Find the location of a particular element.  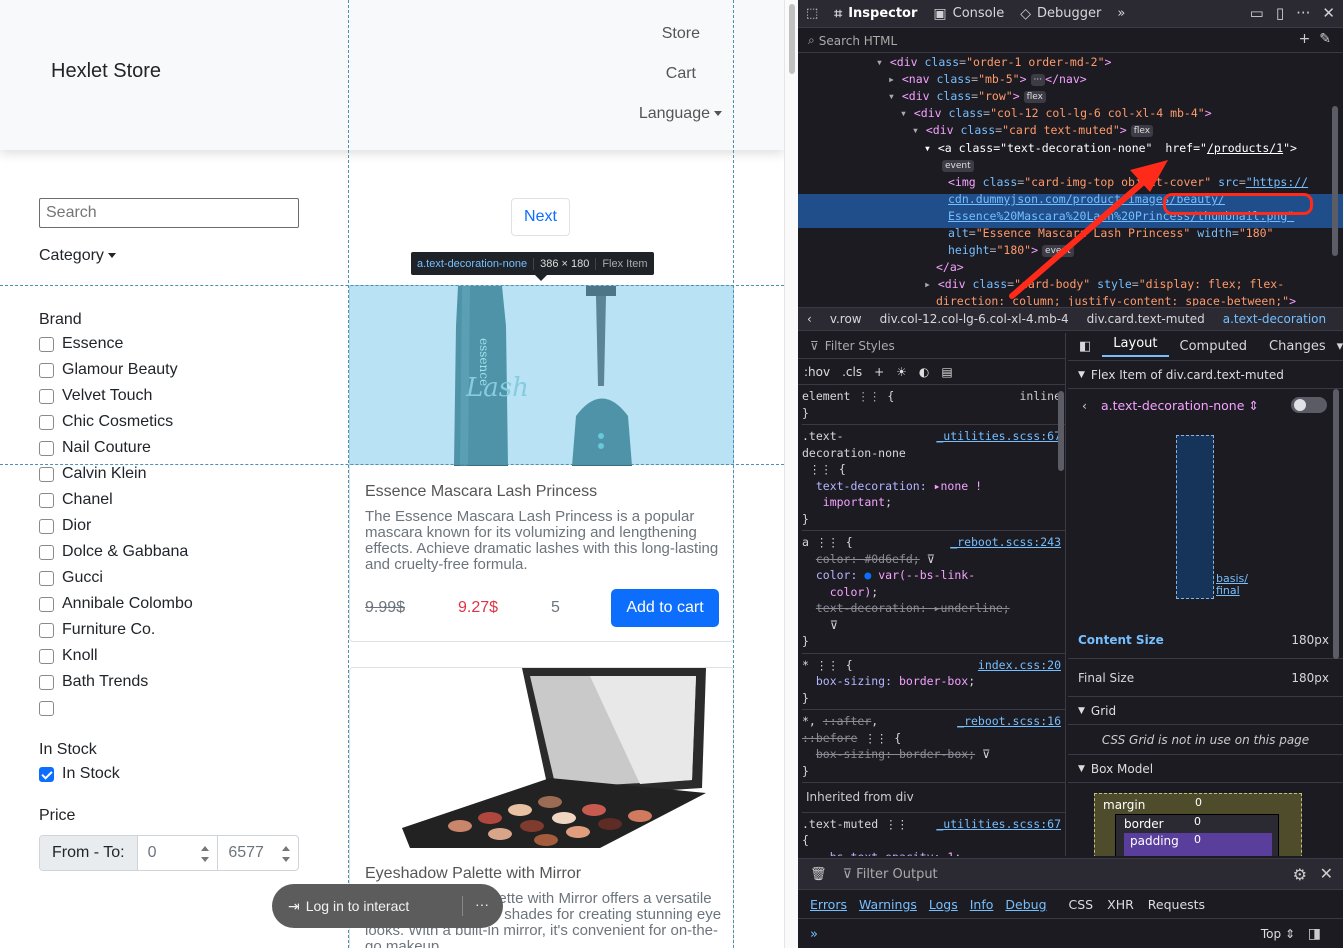

toggle-sidebar-icon: ◧ is located at coordinates (1085, 346).